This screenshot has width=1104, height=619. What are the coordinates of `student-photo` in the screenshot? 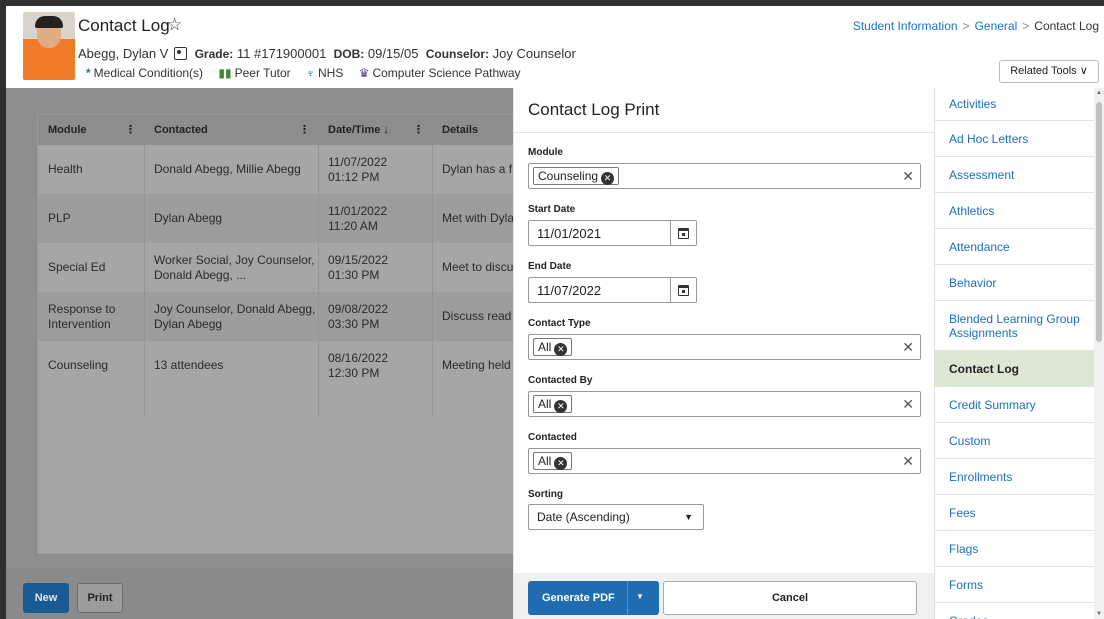 It's located at (49, 46).